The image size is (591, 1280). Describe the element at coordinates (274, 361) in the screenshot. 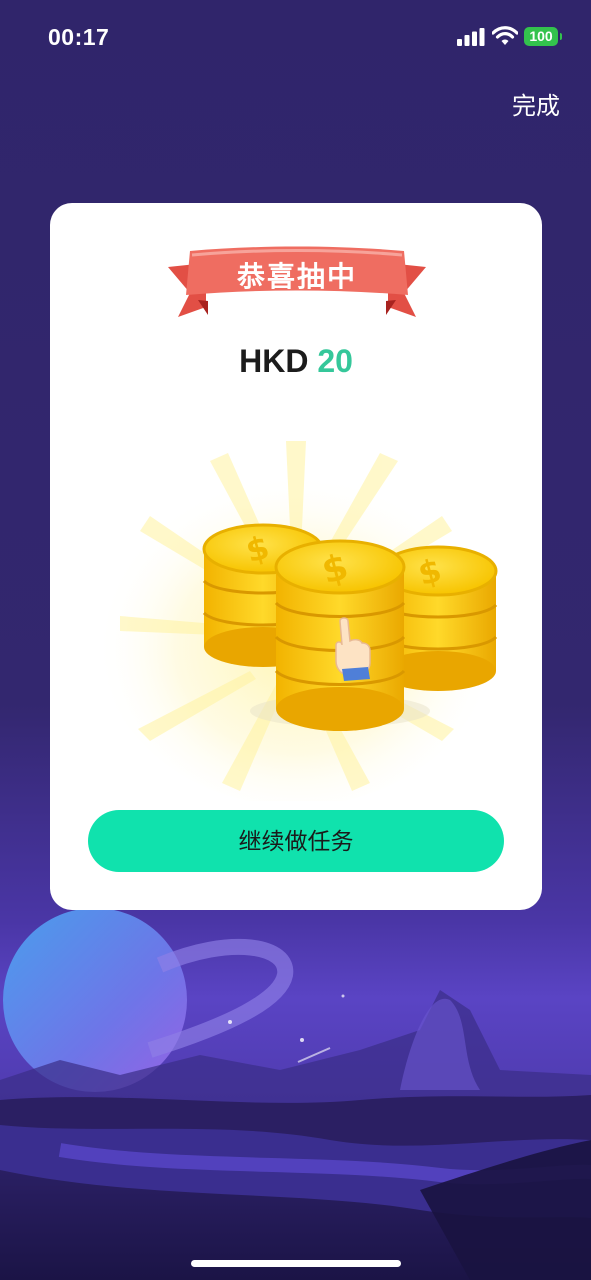

I see `prize-currency: HKD` at that location.